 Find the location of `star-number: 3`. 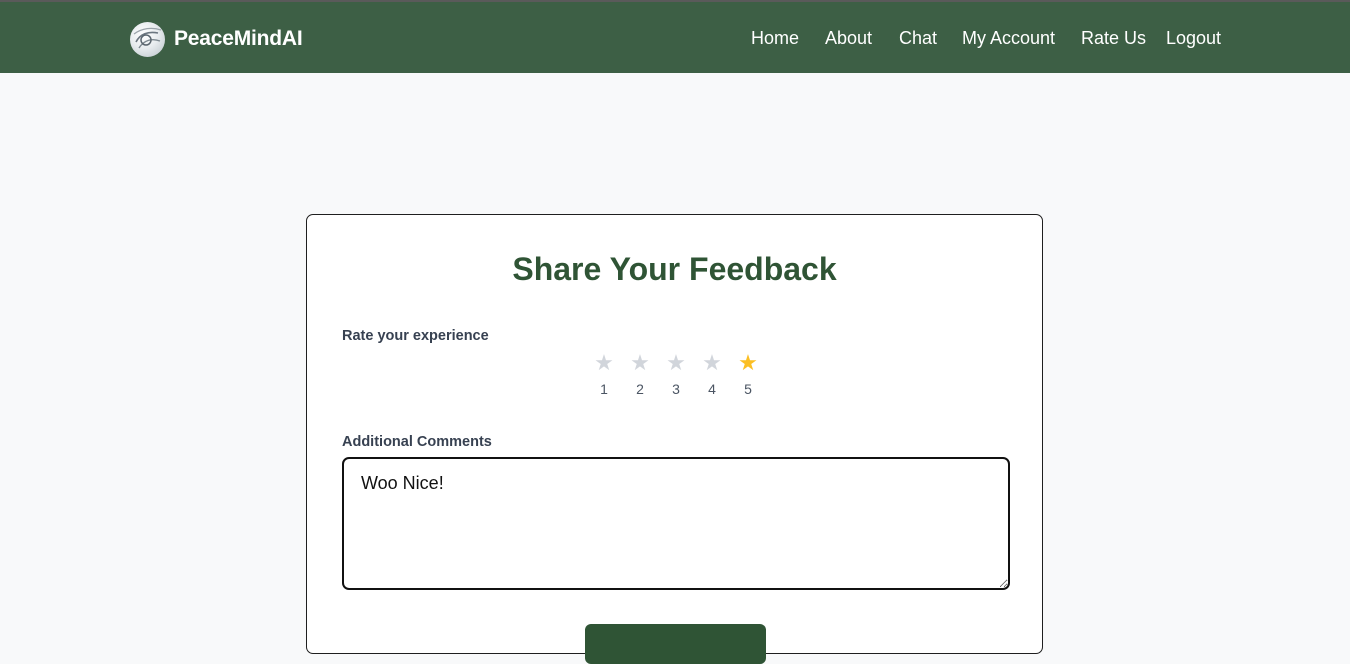

star-number: 3 is located at coordinates (676, 389).